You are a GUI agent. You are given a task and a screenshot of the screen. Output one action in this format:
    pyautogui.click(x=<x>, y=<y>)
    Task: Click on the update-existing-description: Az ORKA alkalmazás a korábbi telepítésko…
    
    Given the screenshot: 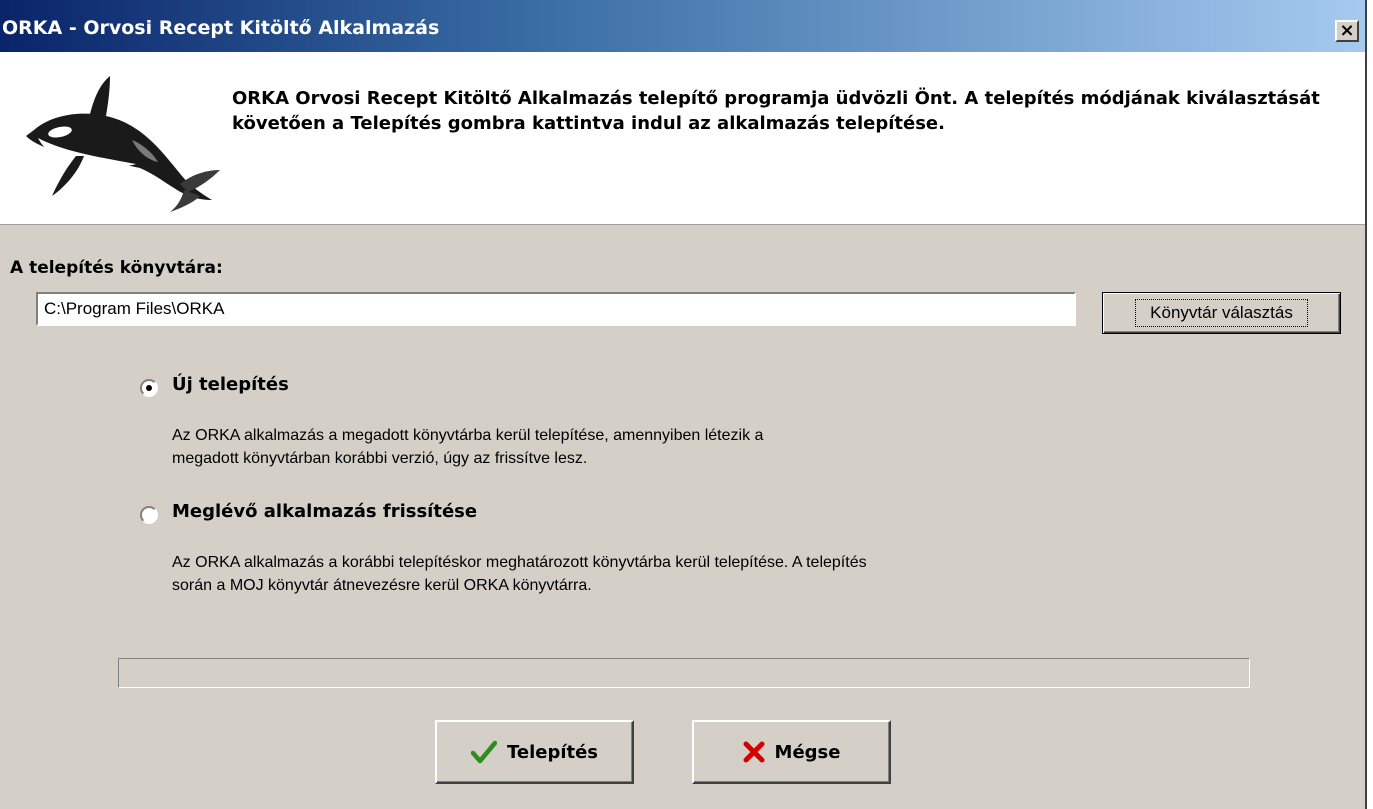 What is the action you would take?
    pyautogui.click(x=519, y=574)
    